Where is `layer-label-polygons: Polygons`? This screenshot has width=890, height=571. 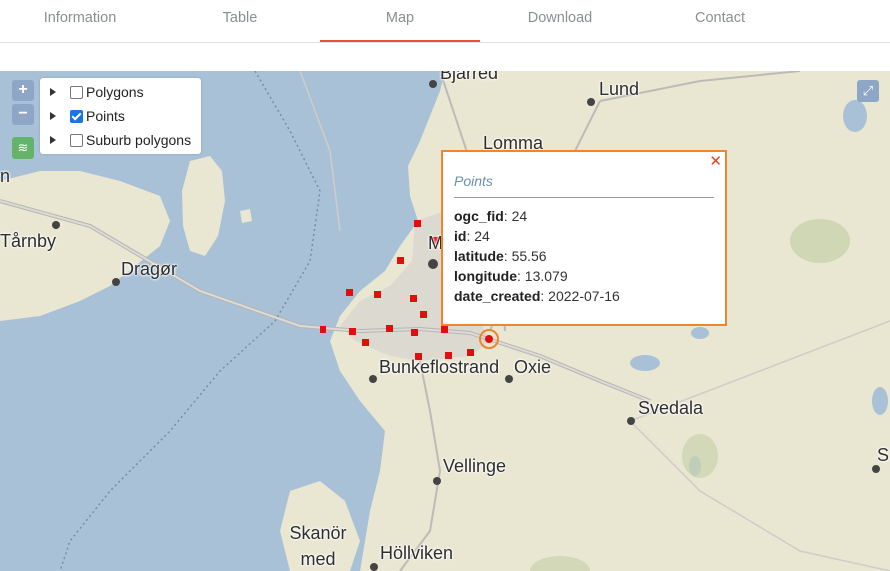
layer-label-polygons: Polygons is located at coordinates (115, 92).